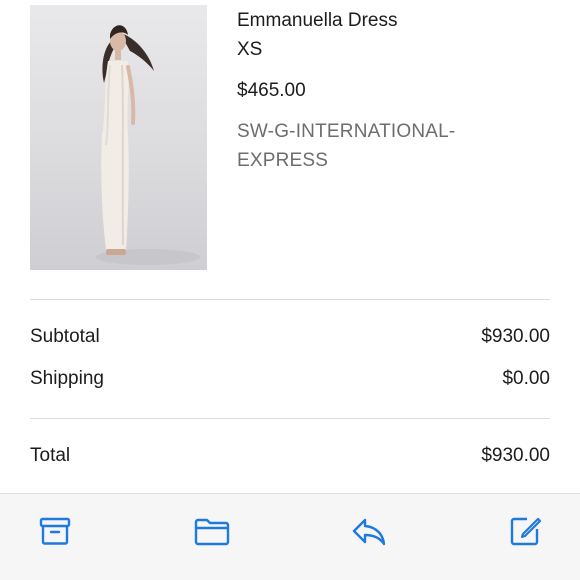  Describe the element at coordinates (283, 160) in the screenshot. I see `shipping-method-line2: EXPRESS` at that location.